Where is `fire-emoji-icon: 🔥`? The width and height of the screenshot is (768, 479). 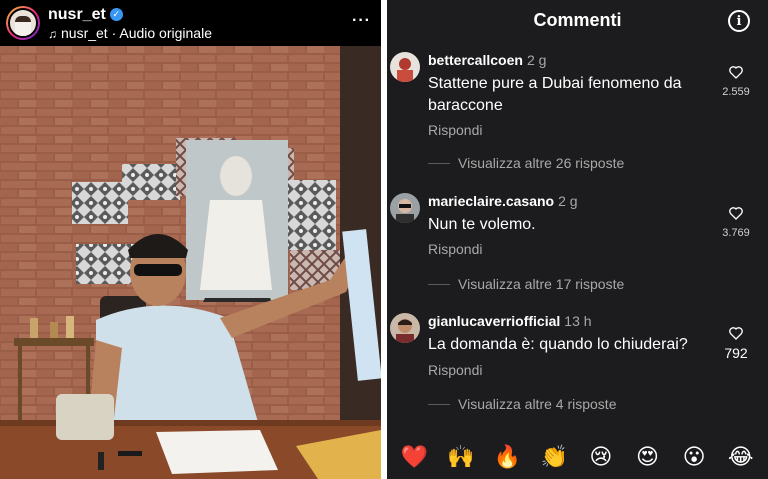 fire-emoji-icon: 🔥 is located at coordinates (508, 457).